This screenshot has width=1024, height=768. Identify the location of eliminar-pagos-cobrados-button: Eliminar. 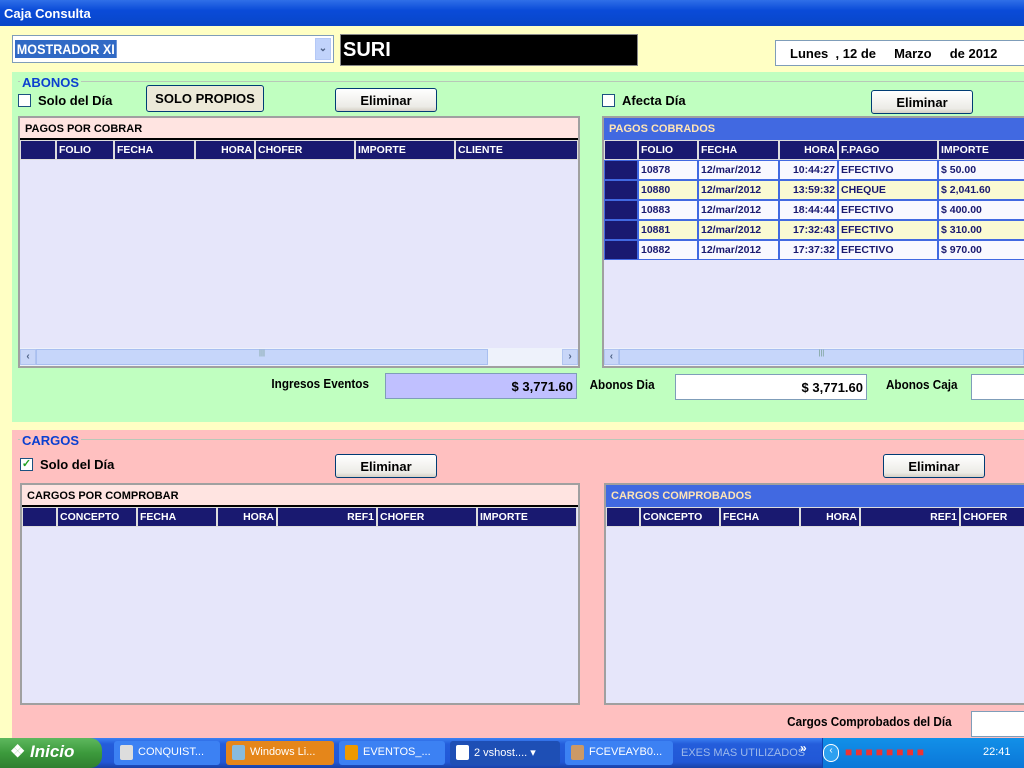
(922, 102).